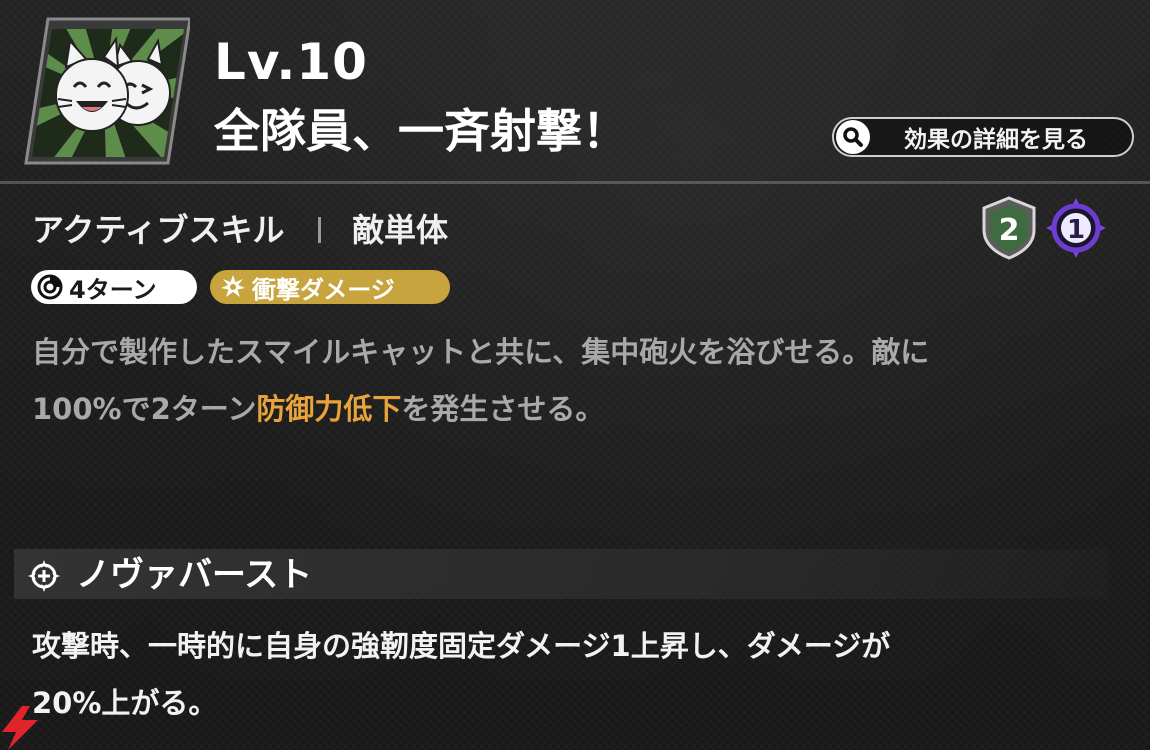 This screenshot has width=1150, height=750. I want to click on burst-ring-icon: 1, so click(1076, 228).